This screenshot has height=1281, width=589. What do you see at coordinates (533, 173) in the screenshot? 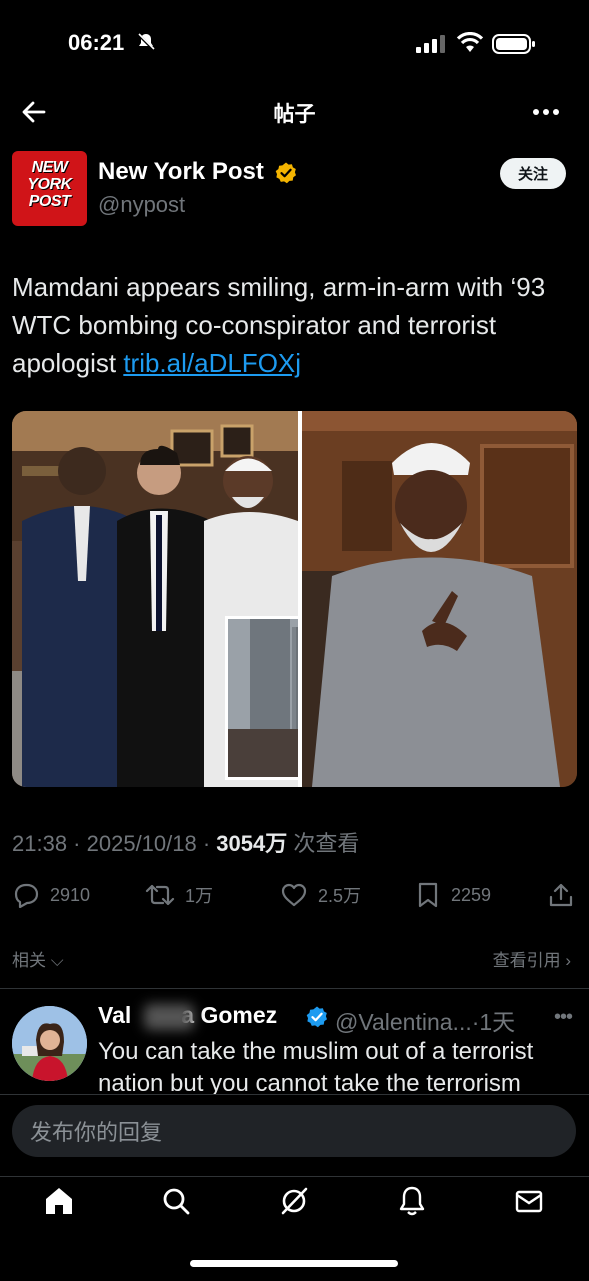
I see `follow-button: 关注` at bounding box center [533, 173].